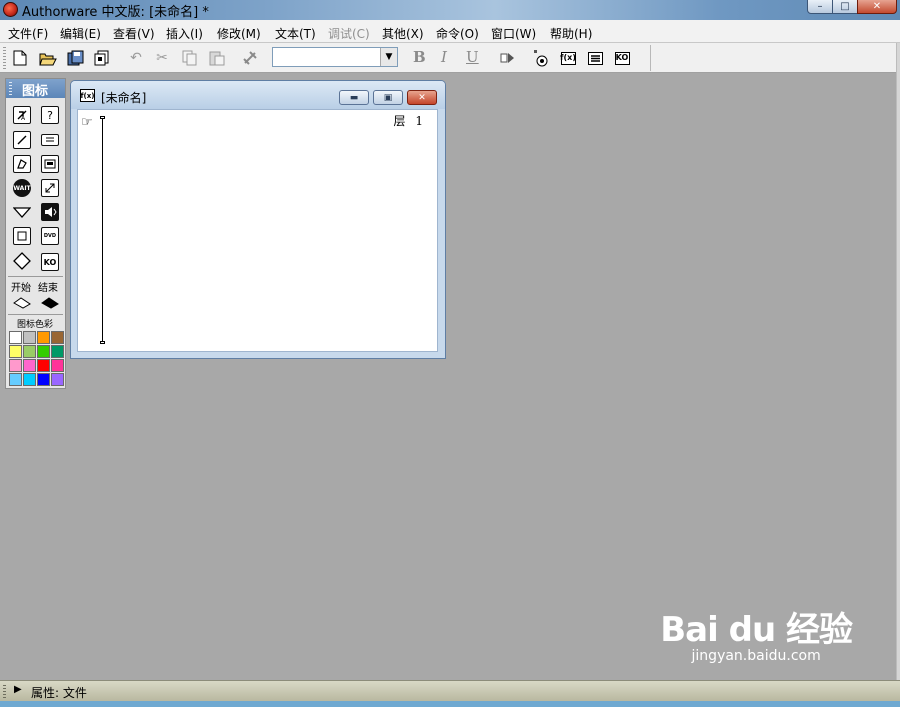 Image resolution: width=900 pixels, height=707 pixels. I want to click on start-flag-icon, so click(22, 303).